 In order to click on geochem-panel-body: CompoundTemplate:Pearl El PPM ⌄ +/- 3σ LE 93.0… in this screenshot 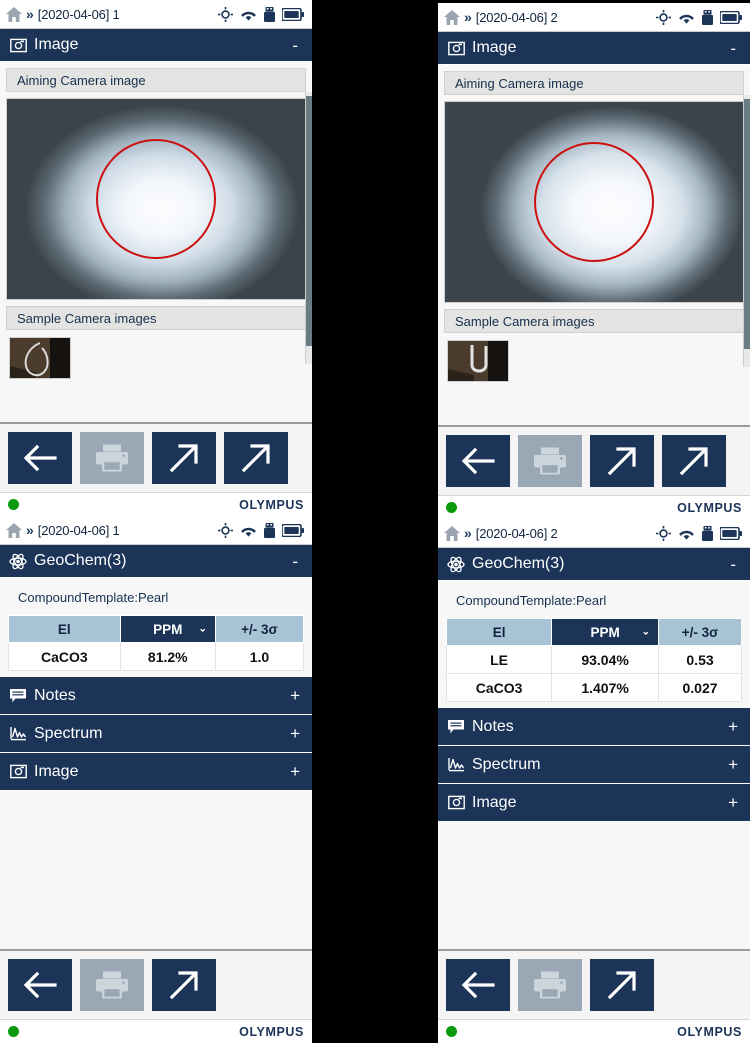, I will do `click(594, 765)`.